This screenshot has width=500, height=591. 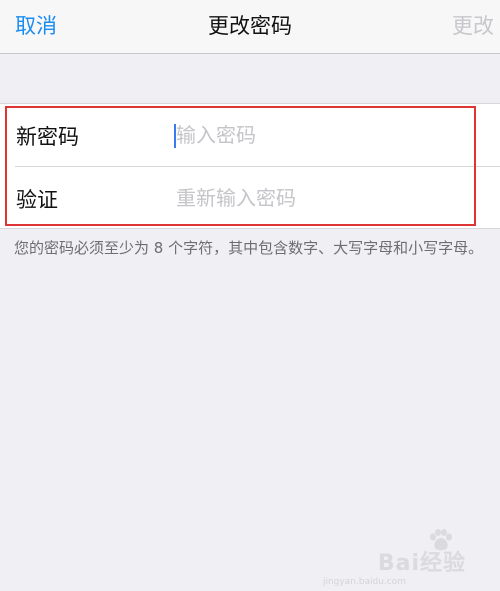 I want to click on password-requirements-hint: 您的密码必须至少为 8 个字符，其中包含数字、大写字母和小写字母。, so click(x=249, y=248).